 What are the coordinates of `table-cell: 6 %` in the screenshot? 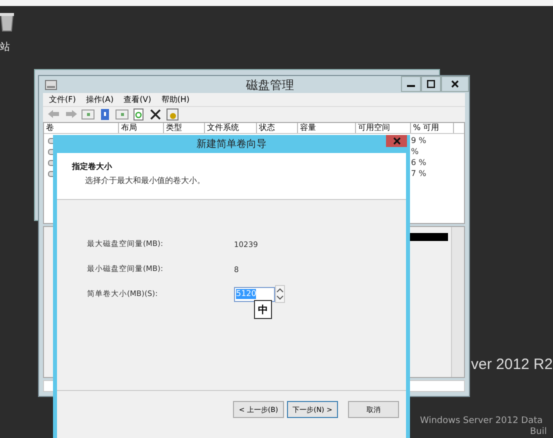 It's located at (418, 162).